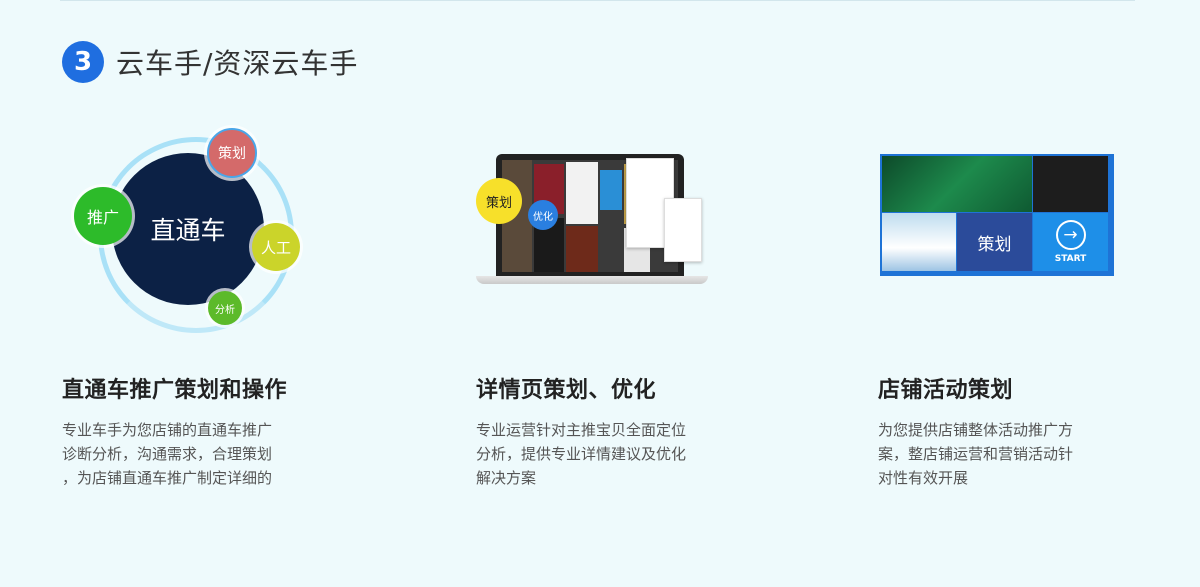  What do you see at coordinates (976, 430) in the screenshot?
I see `desc-line: 为您提供店铺整体活动推广方` at bounding box center [976, 430].